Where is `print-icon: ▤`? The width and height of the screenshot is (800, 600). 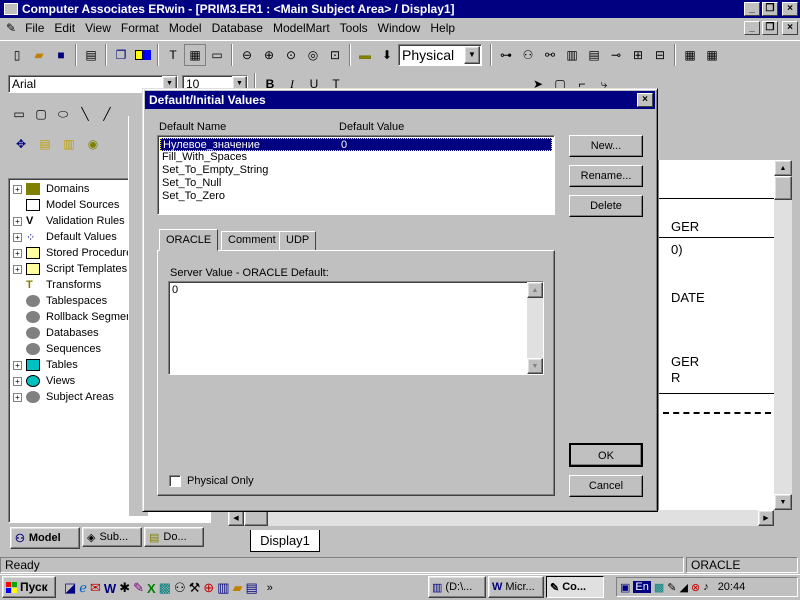
print-icon: ▤ is located at coordinates (91, 55).